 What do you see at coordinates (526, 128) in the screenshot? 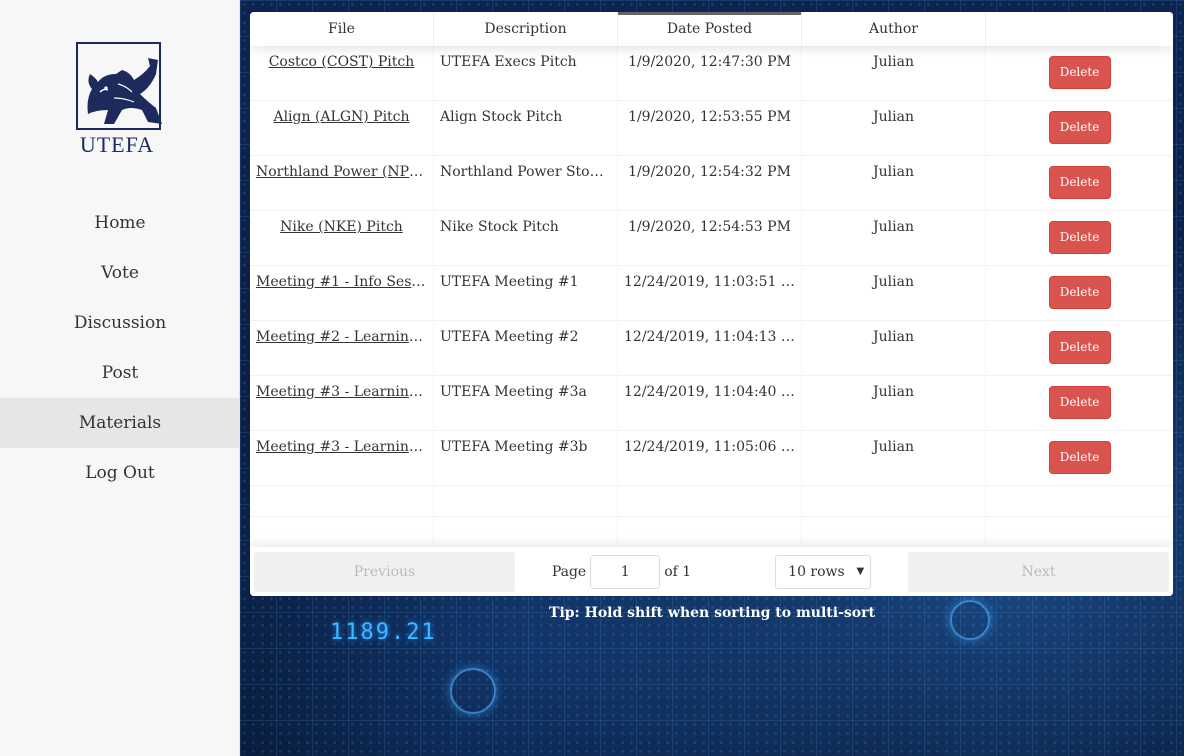
I see `description-cell: Align Stock Pitch` at bounding box center [526, 128].